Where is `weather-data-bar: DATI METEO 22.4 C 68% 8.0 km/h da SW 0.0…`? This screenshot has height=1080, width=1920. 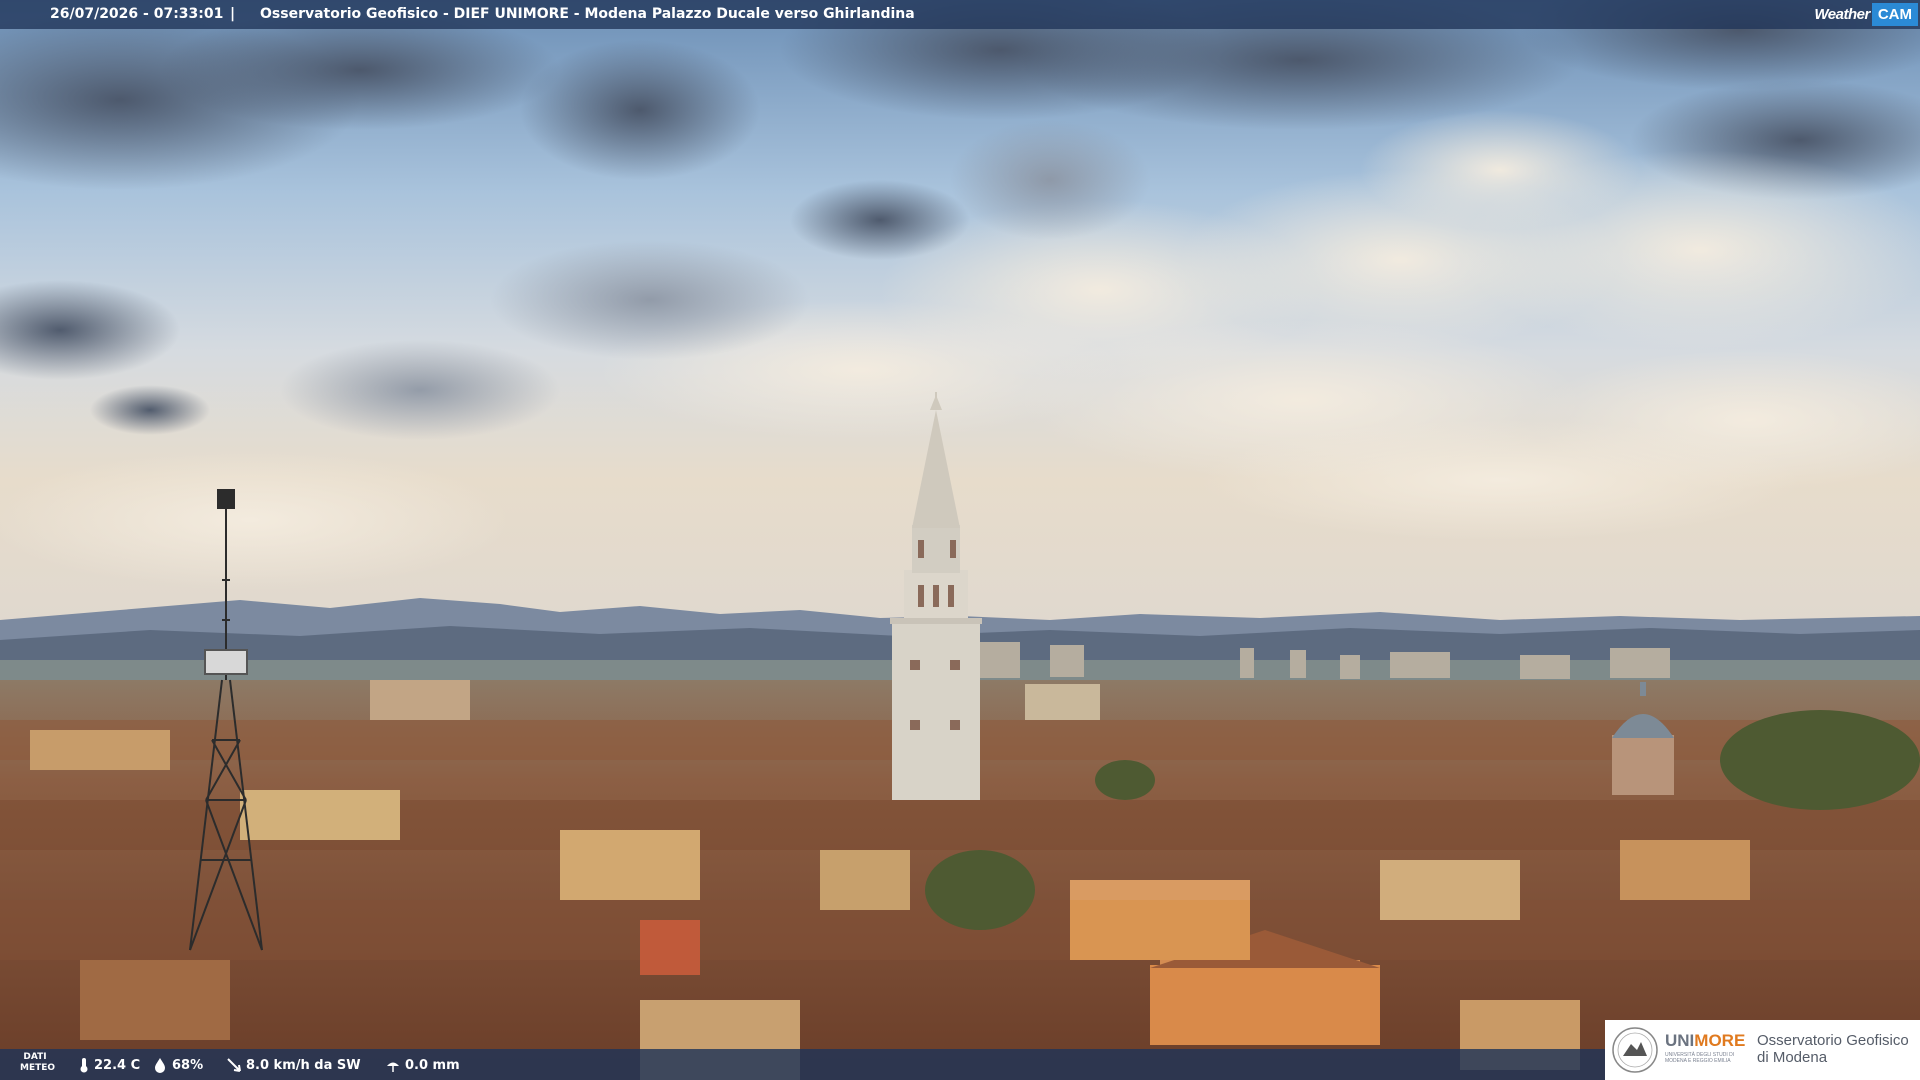
weather-data-bar: DATI METEO 22.4 C 68% 8.0 km/h da SW 0.0… is located at coordinates (802, 1064).